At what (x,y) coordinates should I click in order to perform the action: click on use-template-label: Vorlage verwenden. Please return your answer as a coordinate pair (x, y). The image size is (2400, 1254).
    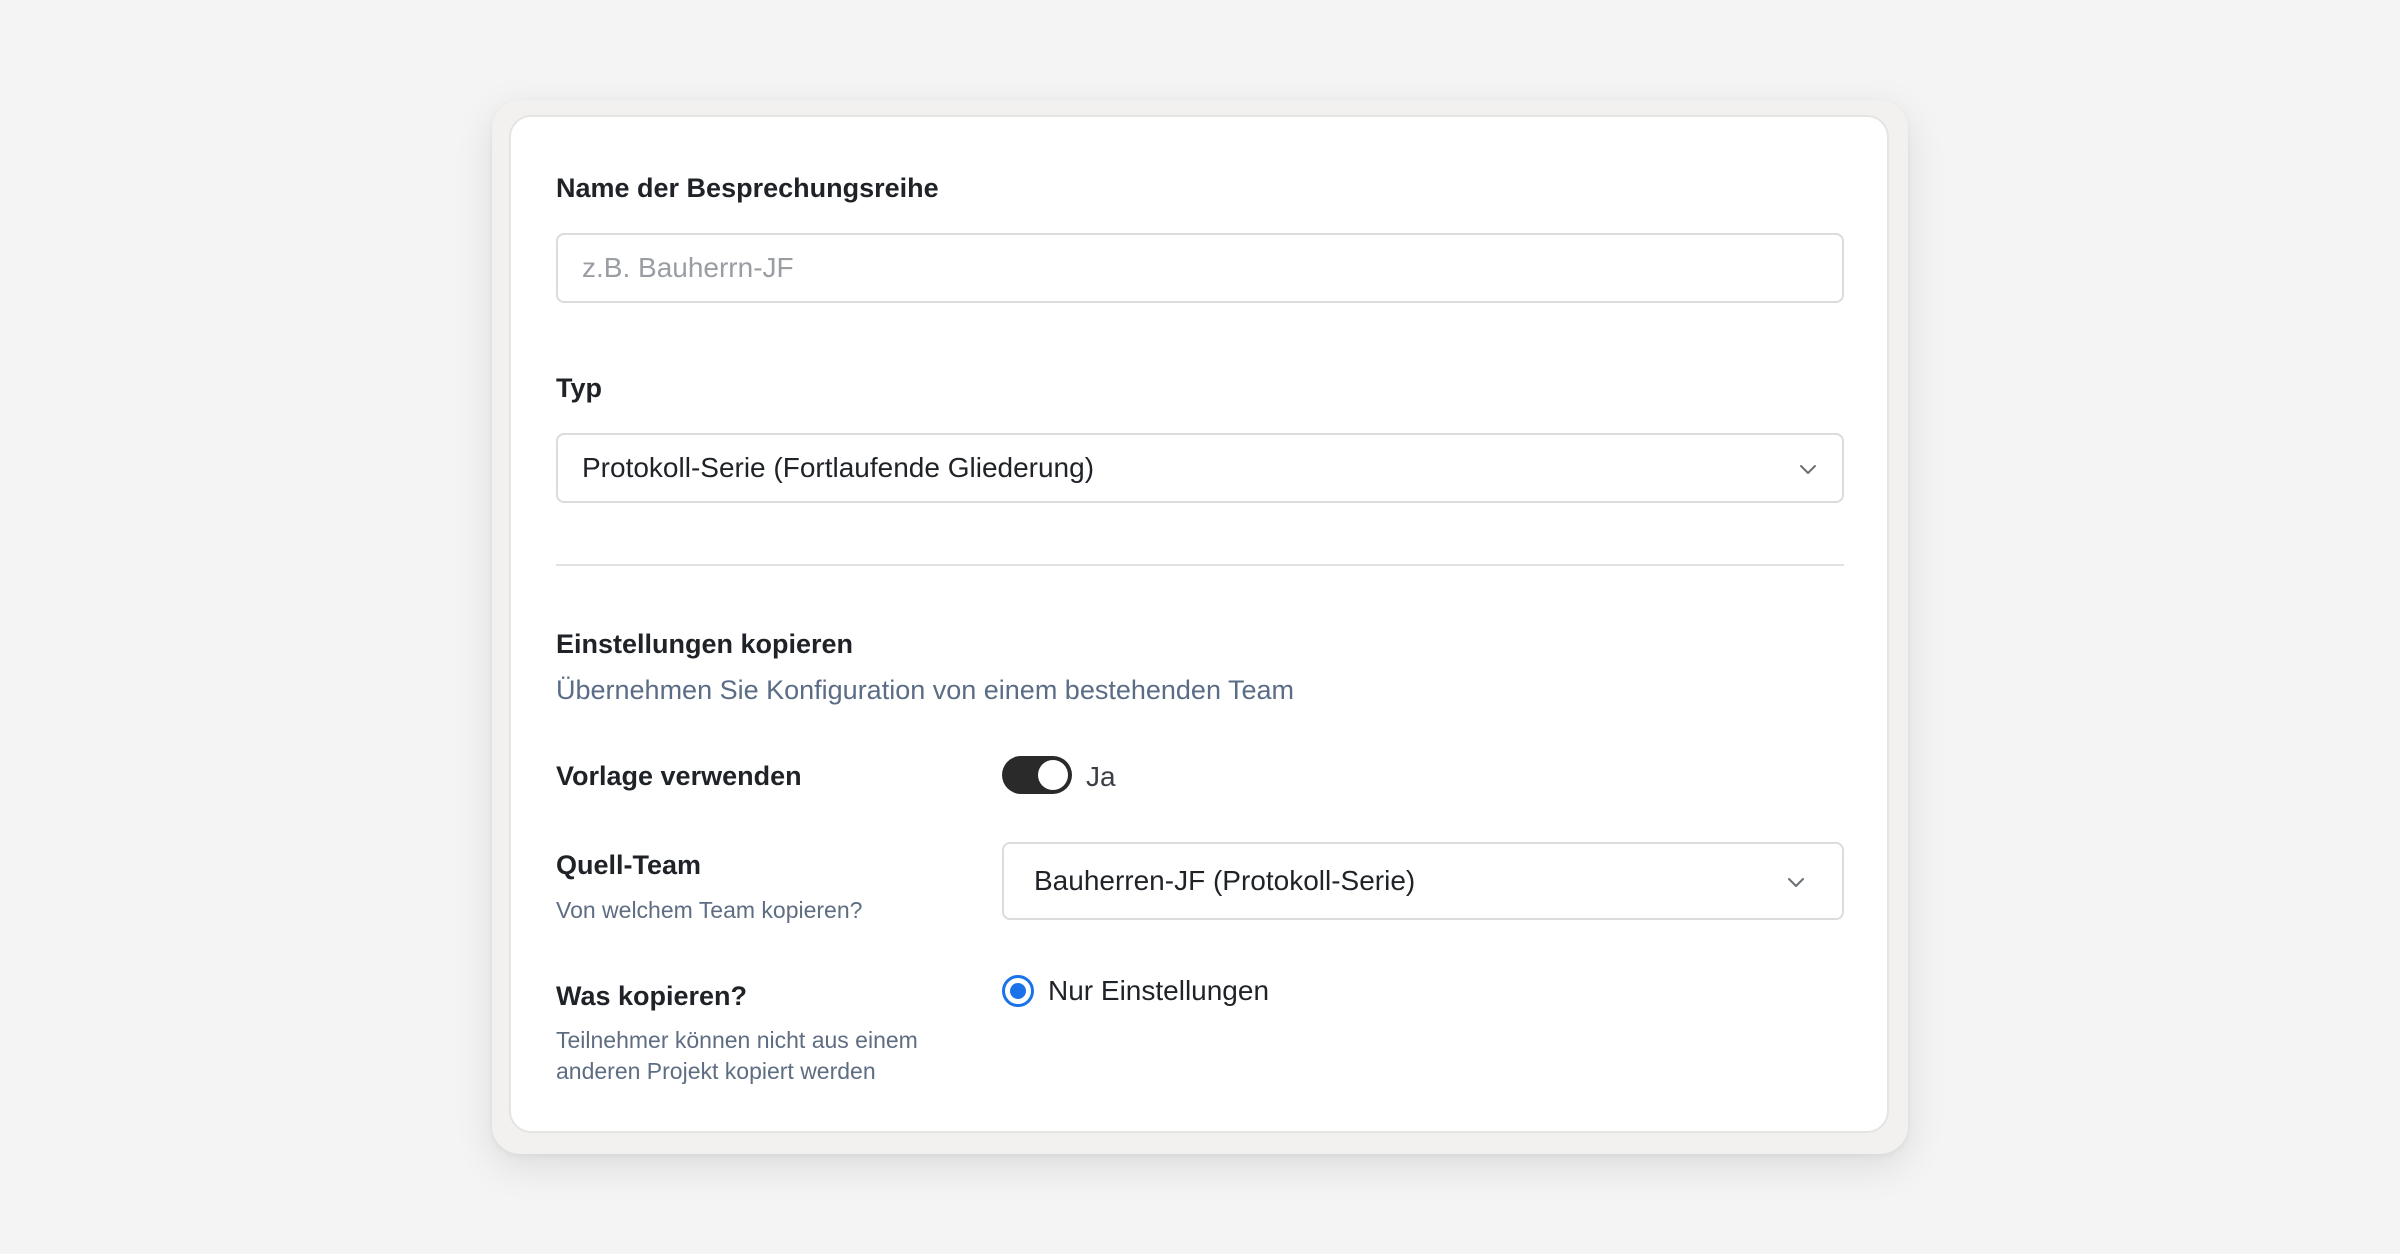
    Looking at the image, I should click on (679, 776).